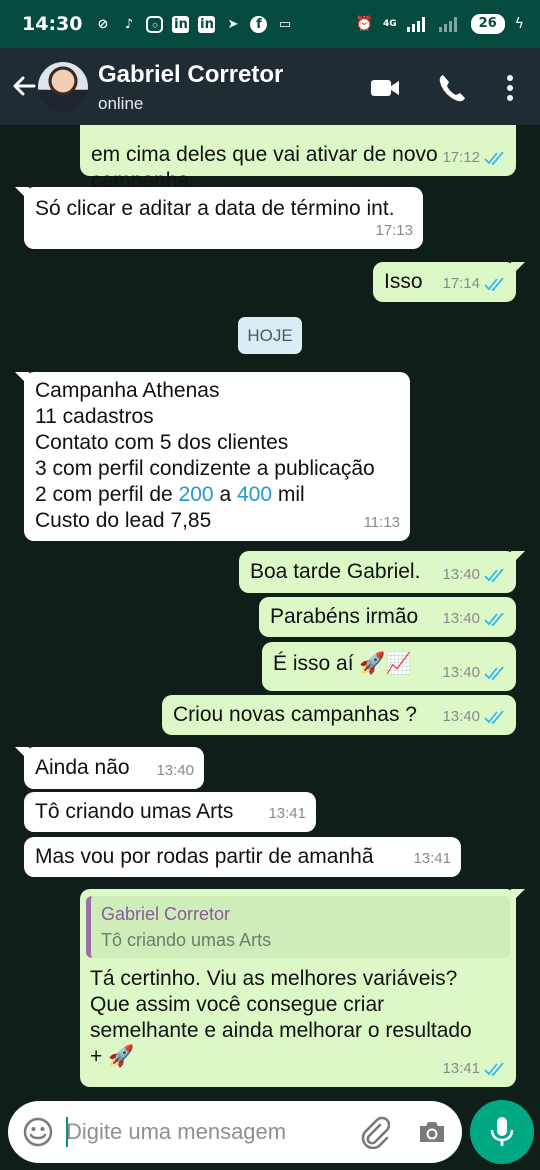  Describe the element at coordinates (285, 24) in the screenshot. I see `screen-icon: ▭` at that location.